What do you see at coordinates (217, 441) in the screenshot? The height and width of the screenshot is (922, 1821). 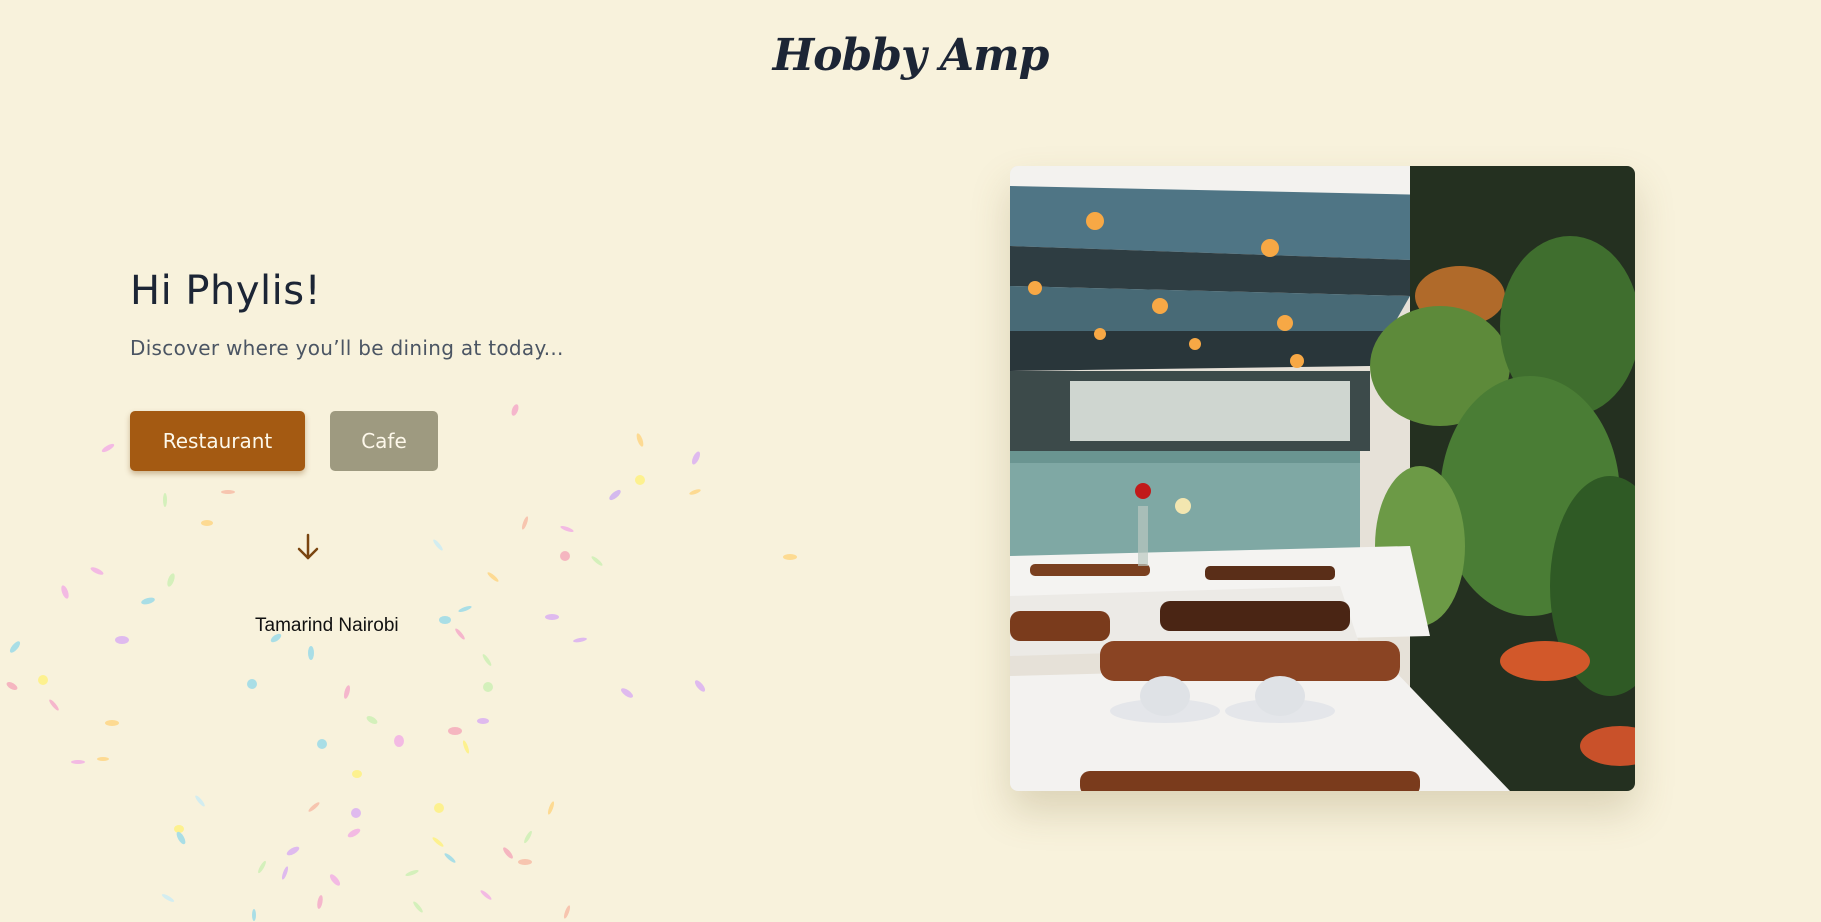 I see `restaurant-button: Restaurant` at bounding box center [217, 441].